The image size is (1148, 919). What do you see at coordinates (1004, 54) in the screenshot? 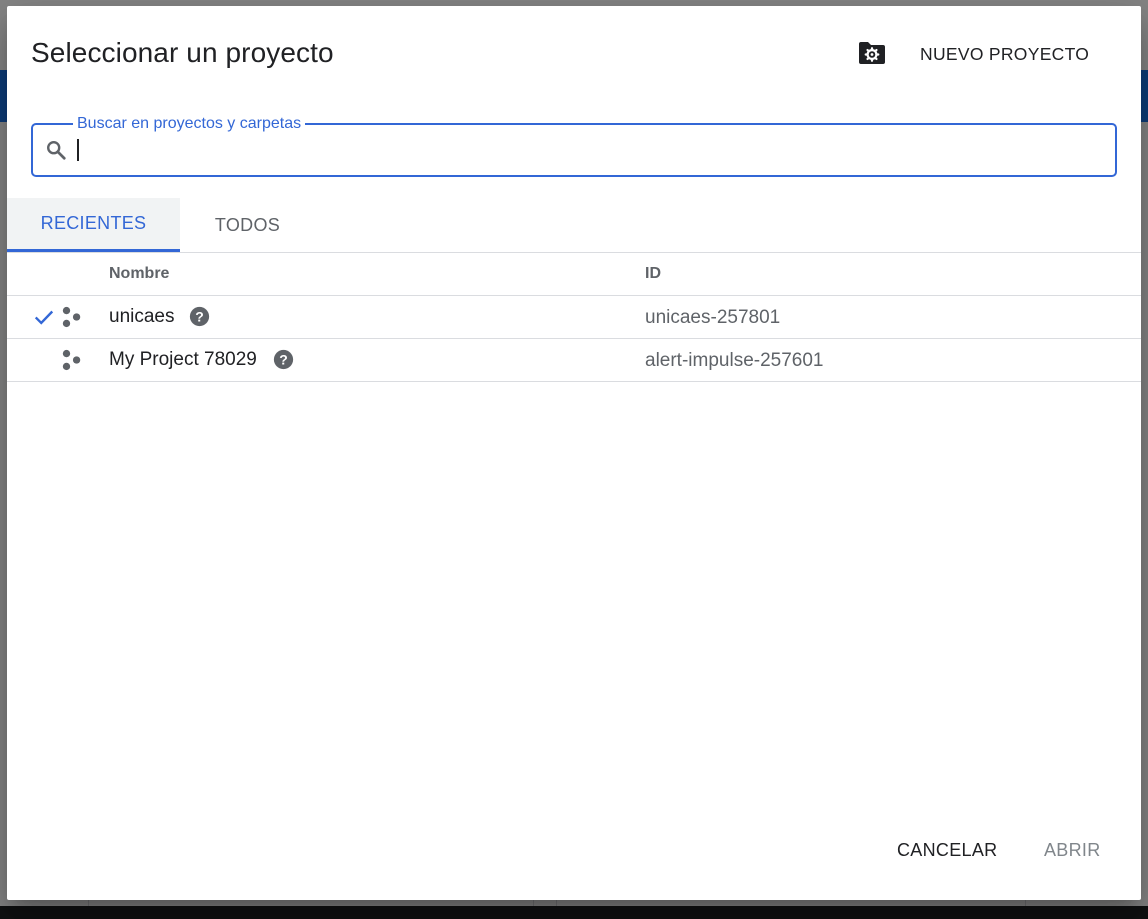
I see `new-project-button: NUEVO PROYECTO` at bounding box center [1004, 54].